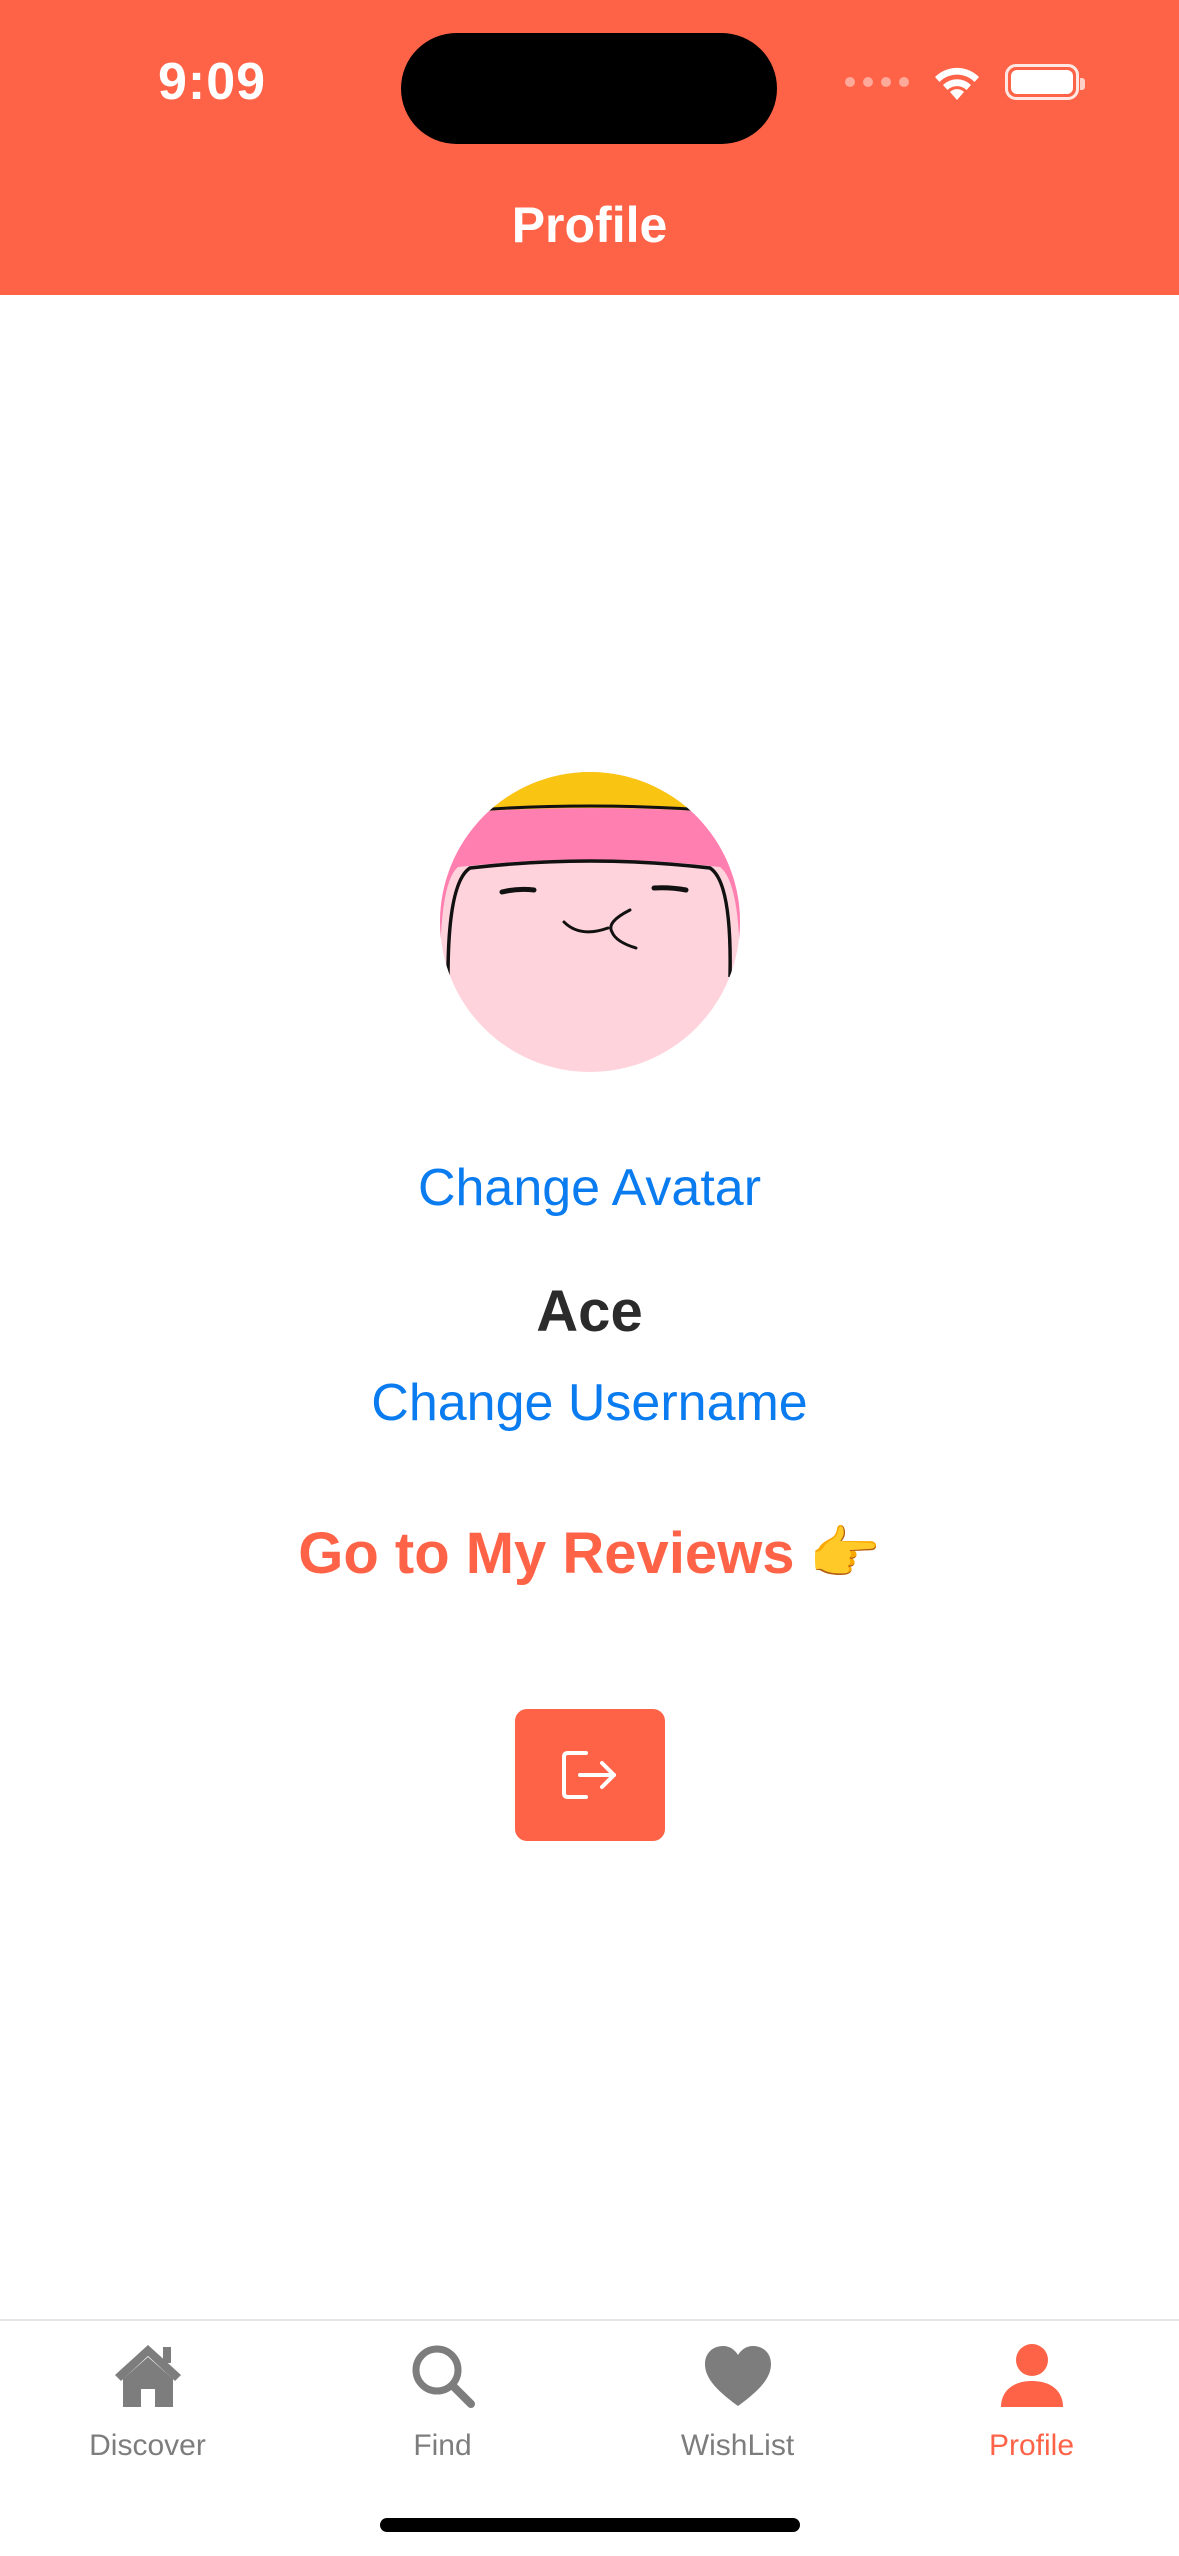 Image resolution: width=1179 pixels, height=2556 pixels. Describe the element at coordinates (589, 1403) in the screenshot. I see `change-username-button: Change Username` at that location.